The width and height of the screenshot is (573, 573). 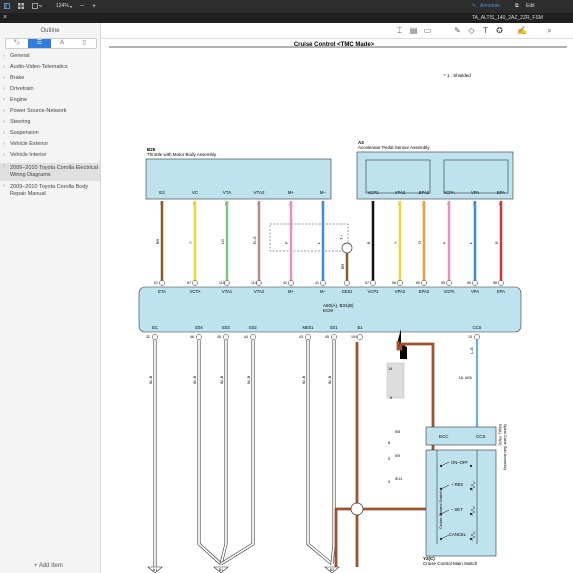 I want to click on b25-pin-label: M+, so click(x=291, y=192).